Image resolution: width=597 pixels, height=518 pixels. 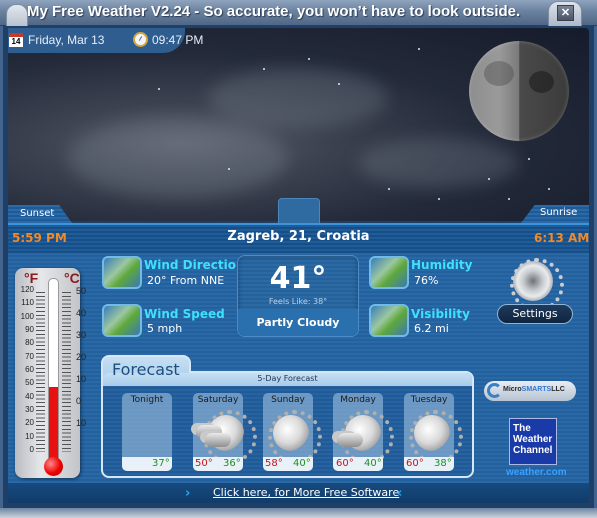 I want to click on high-temp: 58°, so click(x=274, y=463).